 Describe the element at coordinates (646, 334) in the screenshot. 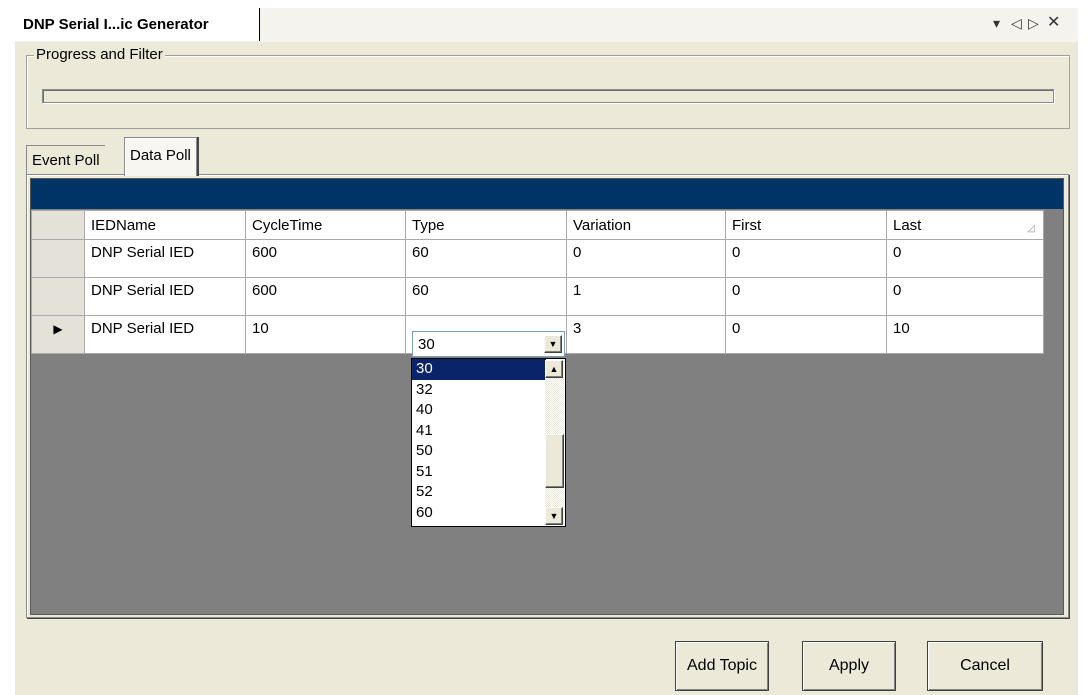

I see `cell-variation: 3` at that location.